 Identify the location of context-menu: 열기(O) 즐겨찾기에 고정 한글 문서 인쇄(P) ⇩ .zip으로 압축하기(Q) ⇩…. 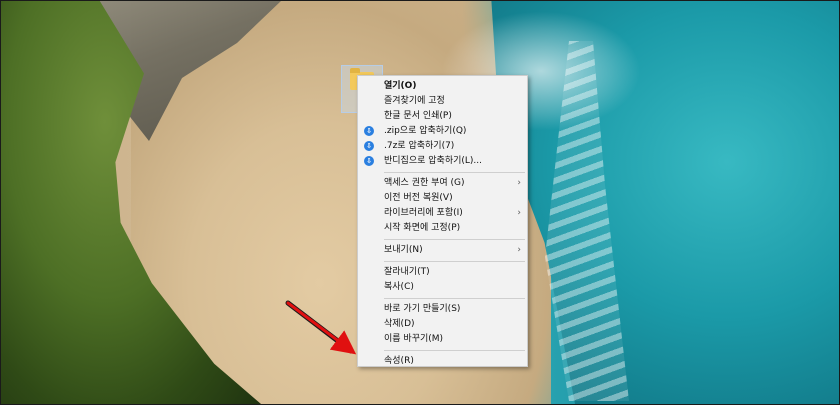
(442, 221).